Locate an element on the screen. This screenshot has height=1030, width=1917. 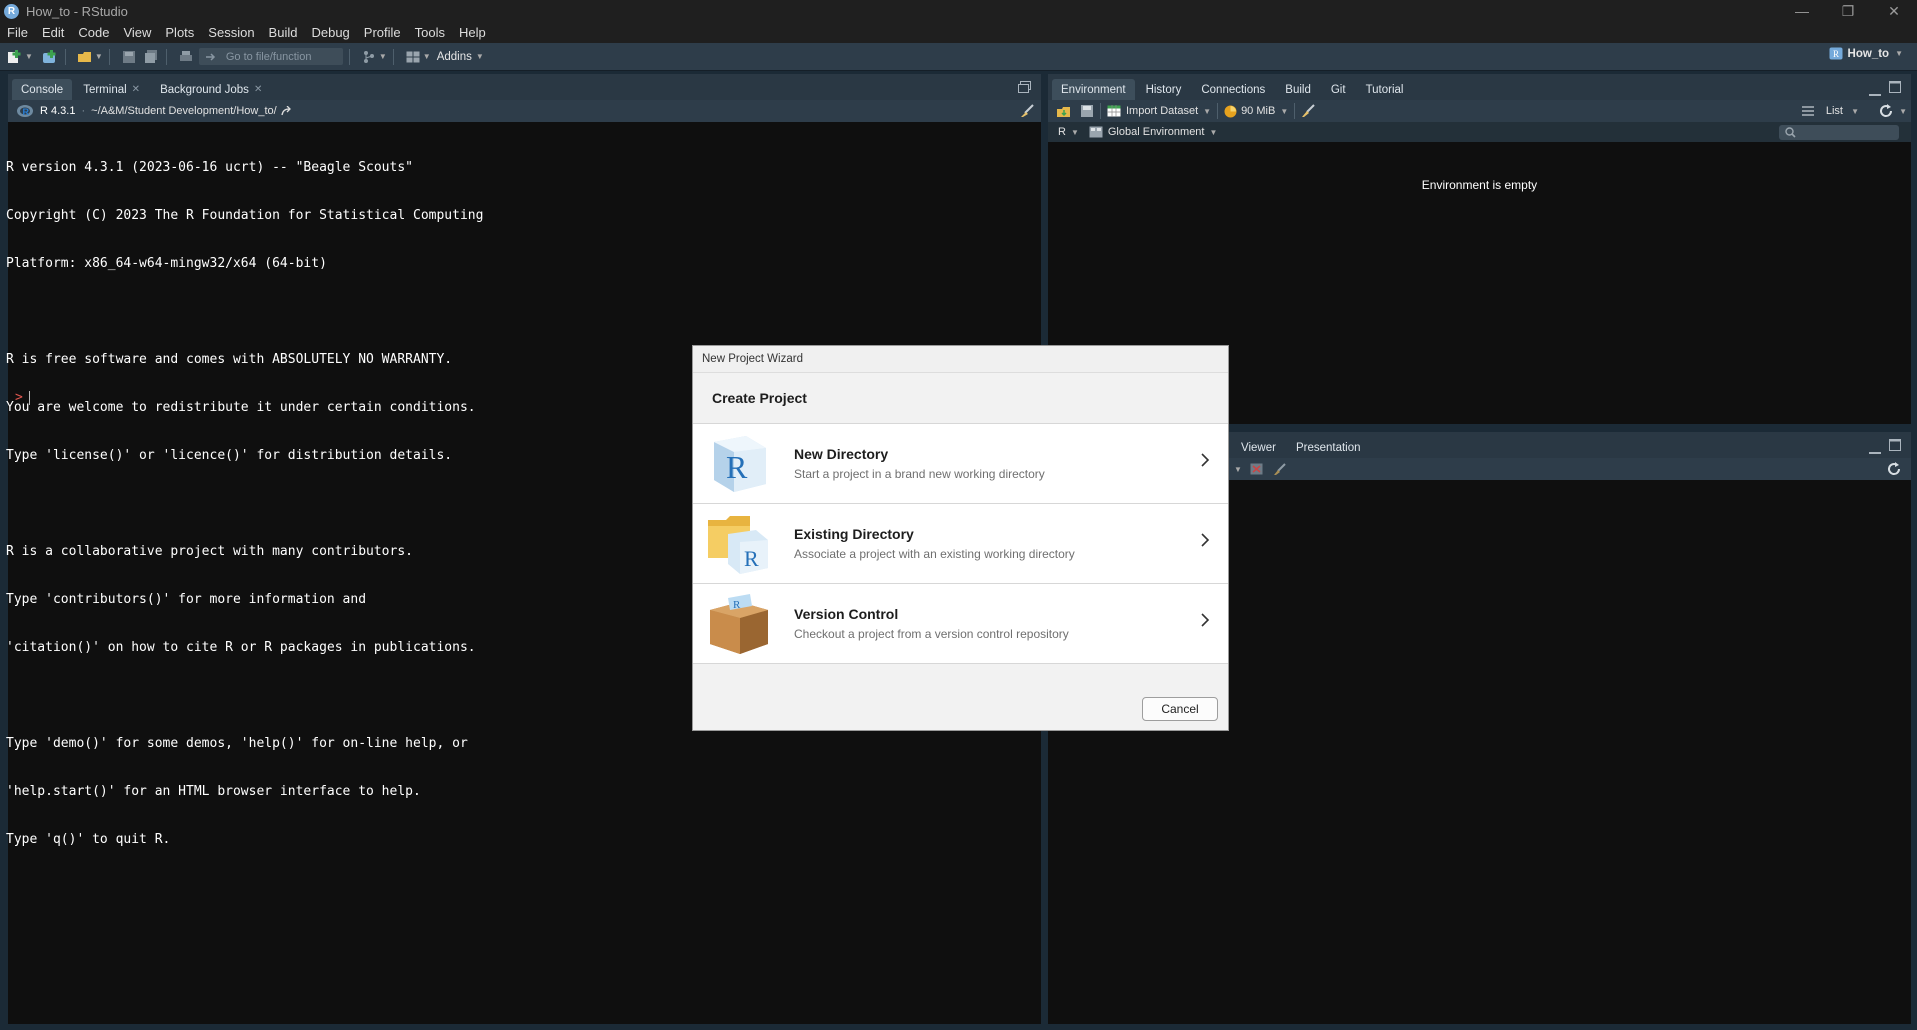
tab-history-label: History is located at coordinates (1163, 89).